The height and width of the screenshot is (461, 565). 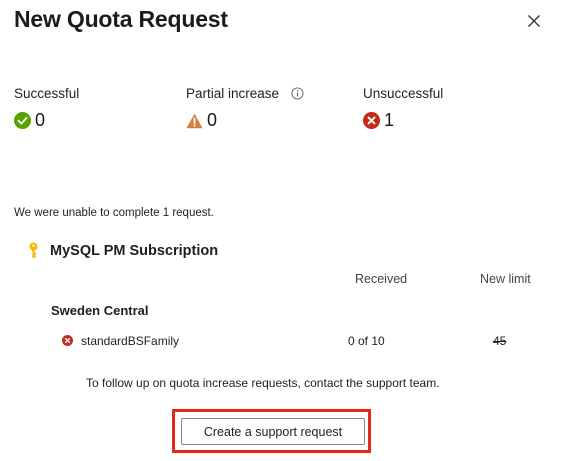 I want to click on column-header-new-limit: New limit, so click(x=505, y=279).